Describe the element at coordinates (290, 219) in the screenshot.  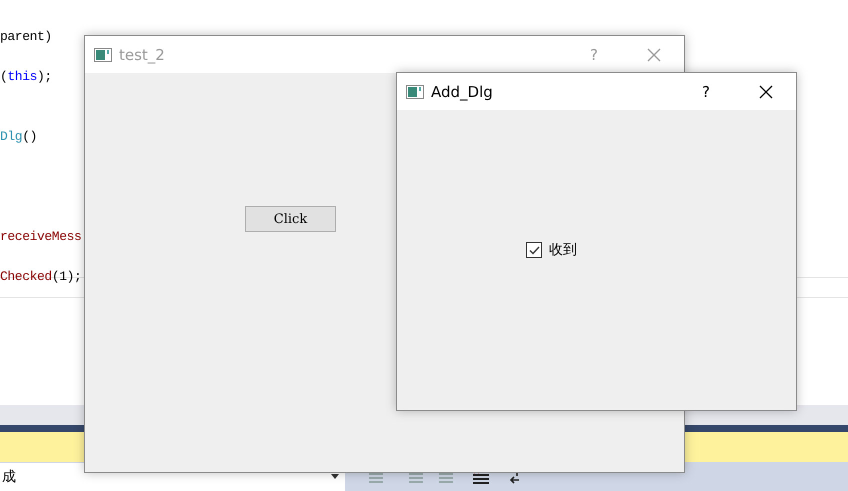
I see `click-button: Click` at that location.